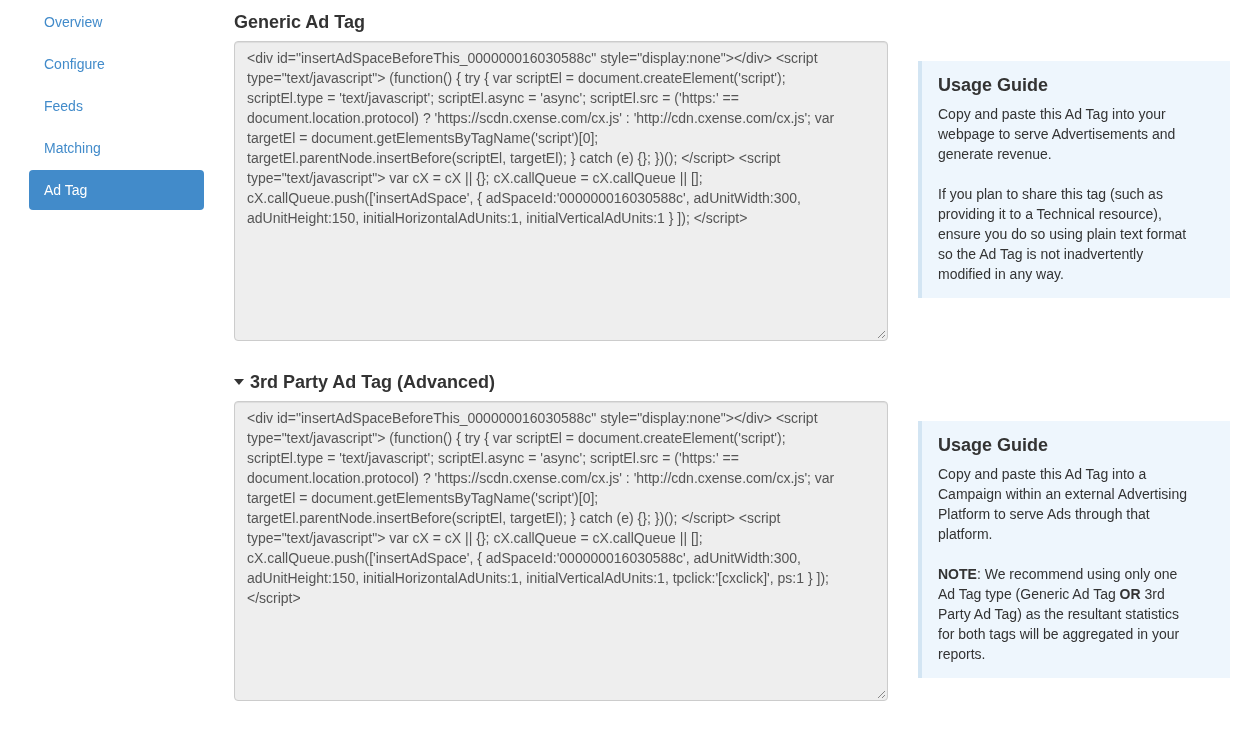 This screenshot has height=733, width=1260. Describe the element at coordinates (1063, 234) in the screenshot. I see `guide-text: If you plan to share this tag (such as providing it to a Technical resource), ensure you do so using plain text format so the Ad Tag is not inadvertently modified in any way.` at that location.